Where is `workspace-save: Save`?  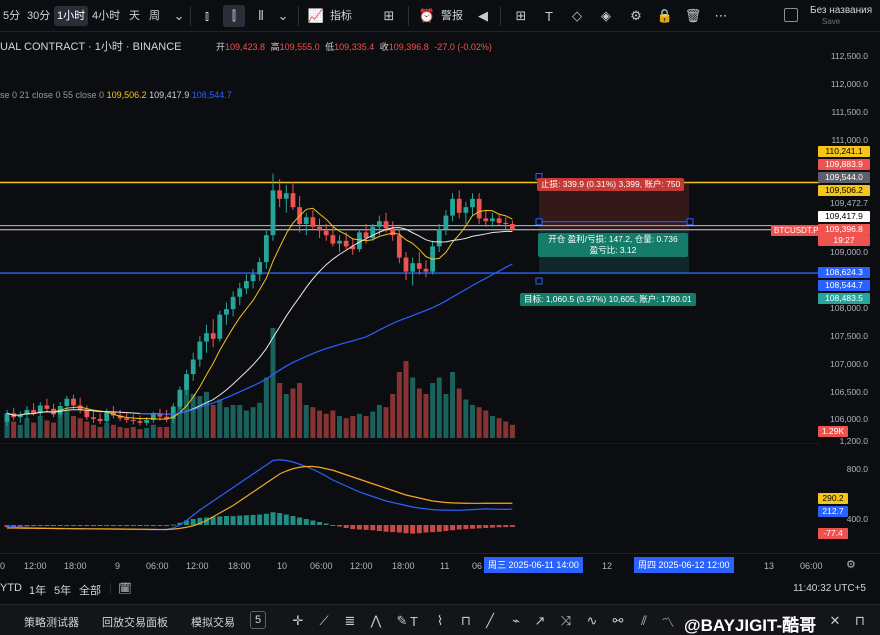 workspace-save: Save is located at coordinates (831, 21).